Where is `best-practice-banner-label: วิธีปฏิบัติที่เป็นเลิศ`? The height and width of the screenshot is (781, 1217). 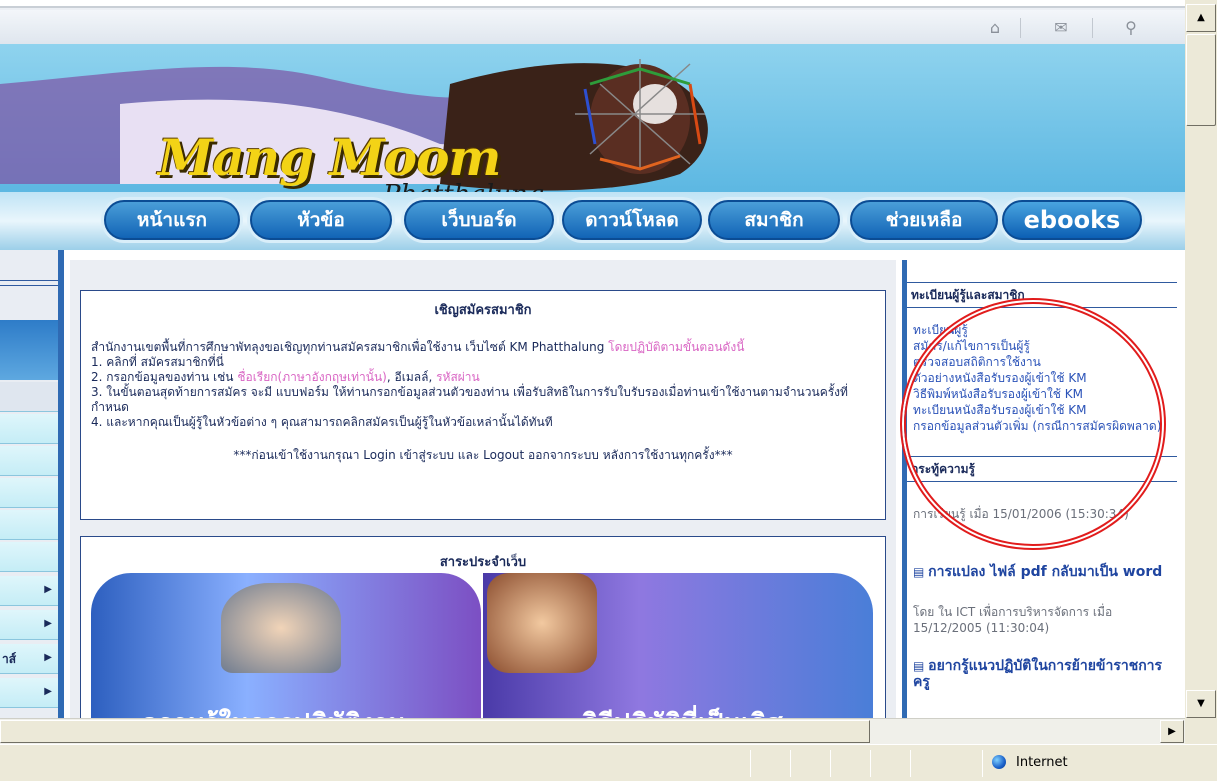 best-practice-banner-label: วิธีปฏิบัติที่เป็นเลิศ is located at coordinates (682, 710).